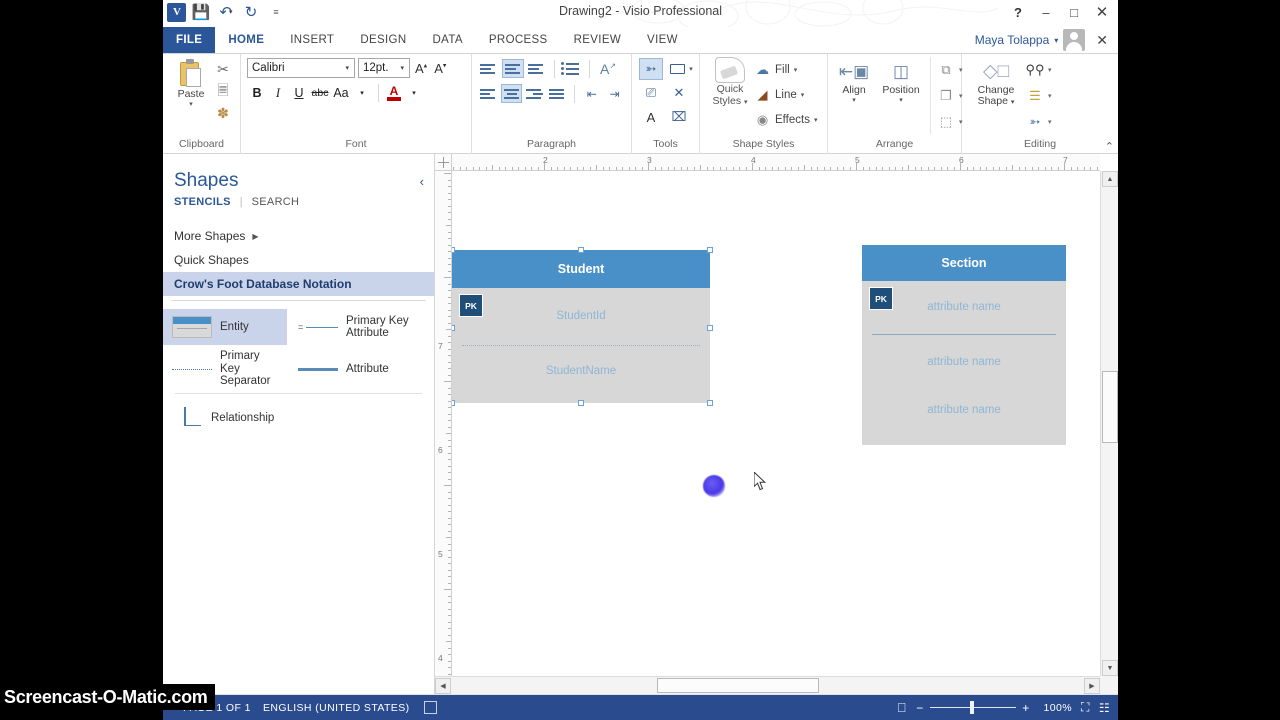 The height and width of the screenshot is (720, 1280). I want to click on zoom-out-button: −, so click(920, 708).